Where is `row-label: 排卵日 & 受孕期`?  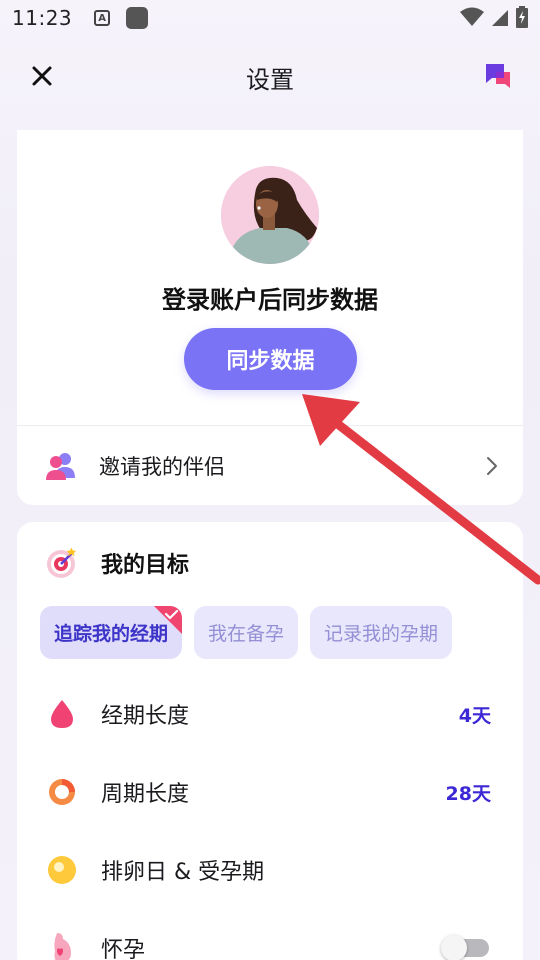 row-label: 排卵日 & 受孕期 is located at coordinates (183, 872).